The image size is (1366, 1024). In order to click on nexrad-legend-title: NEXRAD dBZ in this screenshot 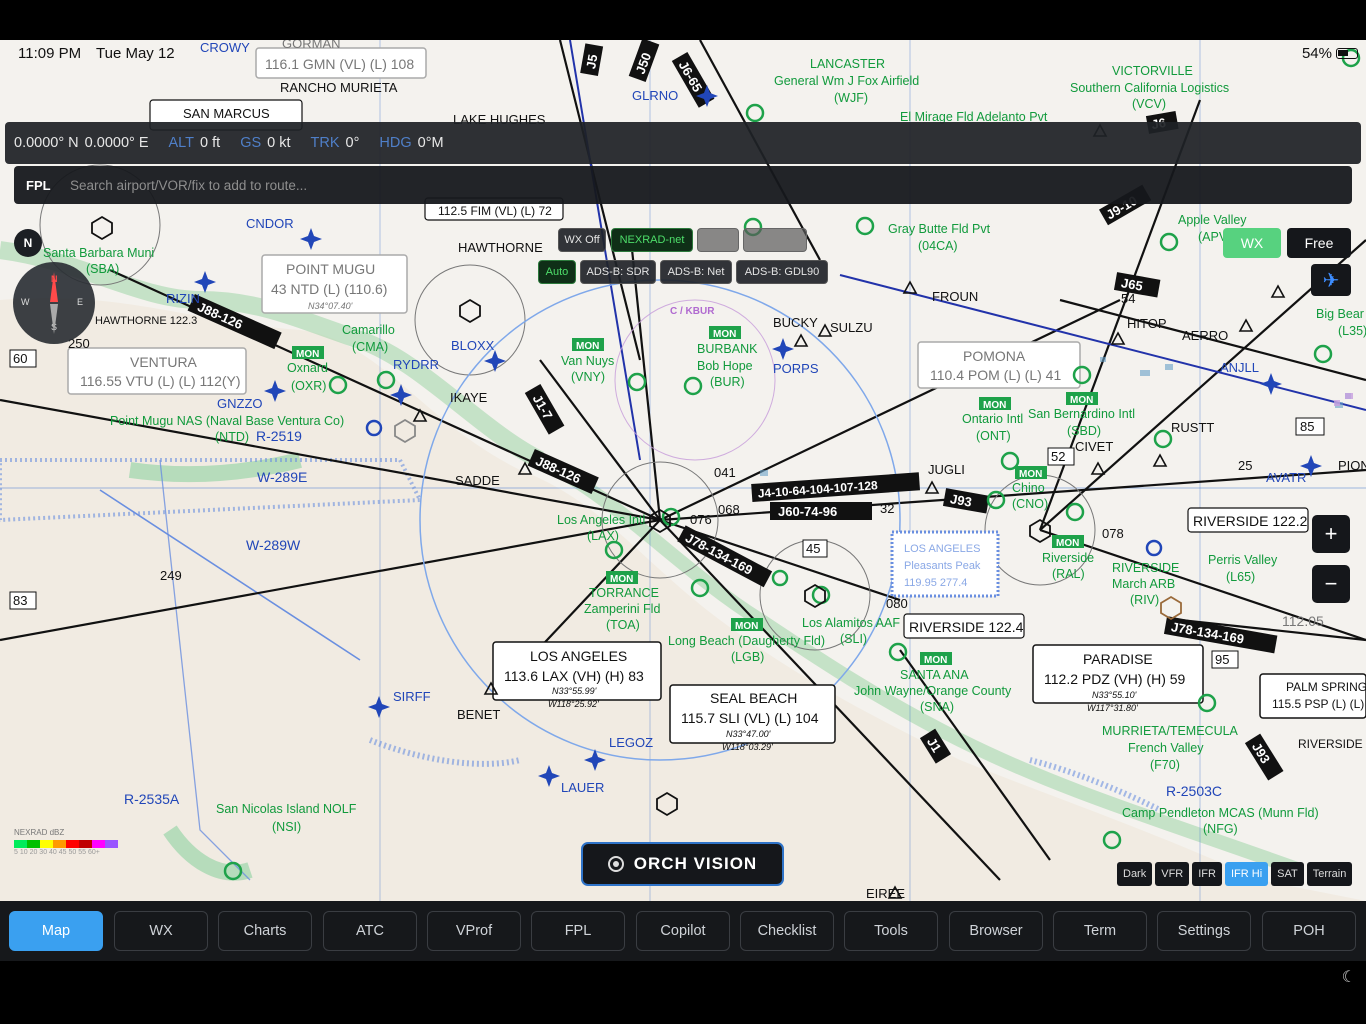, I will do `click(39, 832)`.